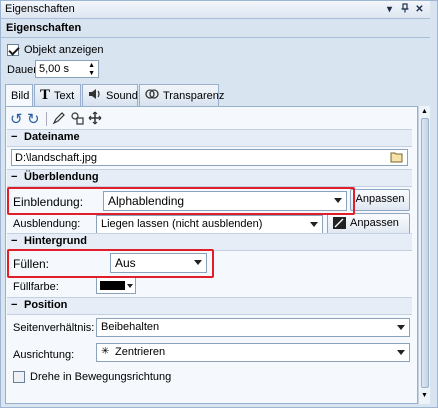 This screenshot has width=438, height=408. What do you see at coordinates (209, 138) in the screenshot?
I see `group-filename: − Dateiname` at bounding box center [209, 138].